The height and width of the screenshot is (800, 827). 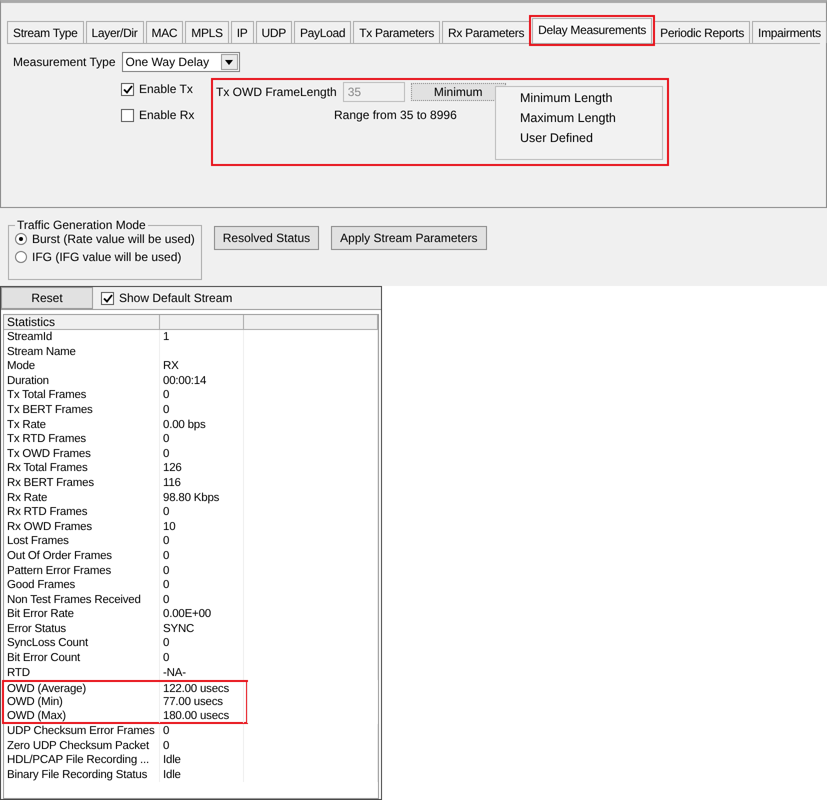 I want to click on table-cell: Good Frames, so click(x=82, y=585).